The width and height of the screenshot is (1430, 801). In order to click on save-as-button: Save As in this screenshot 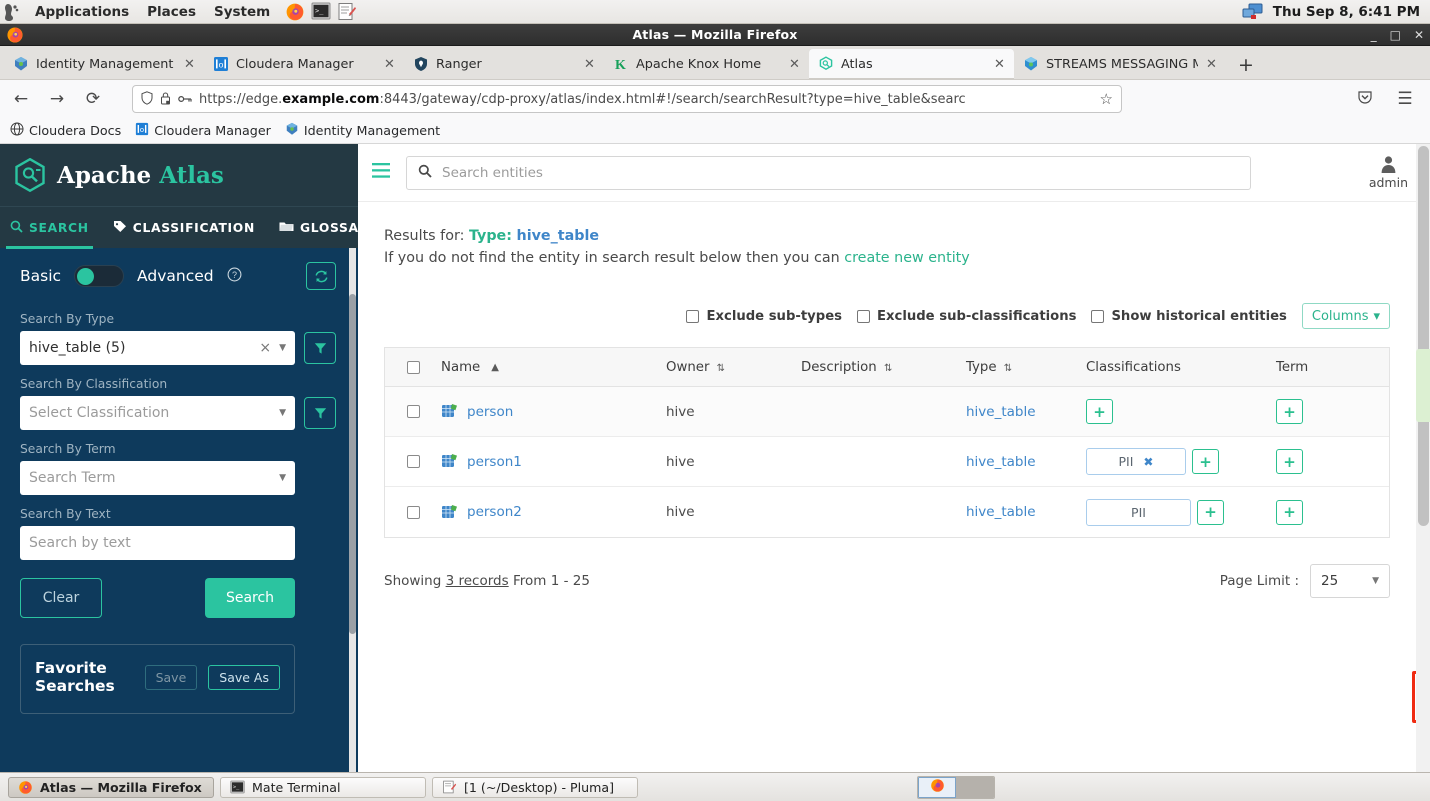, I will do `click(244, 677)`.